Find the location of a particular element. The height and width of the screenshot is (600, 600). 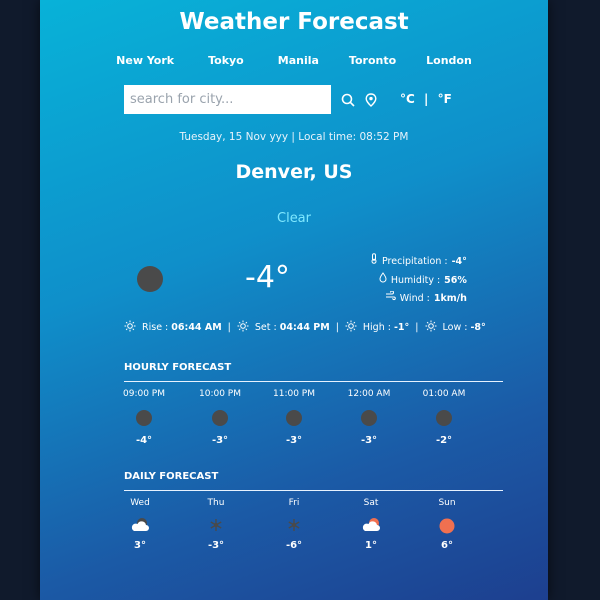

daily-forecast-title: DAILY FORECAST is located at coordinates (171, 476).